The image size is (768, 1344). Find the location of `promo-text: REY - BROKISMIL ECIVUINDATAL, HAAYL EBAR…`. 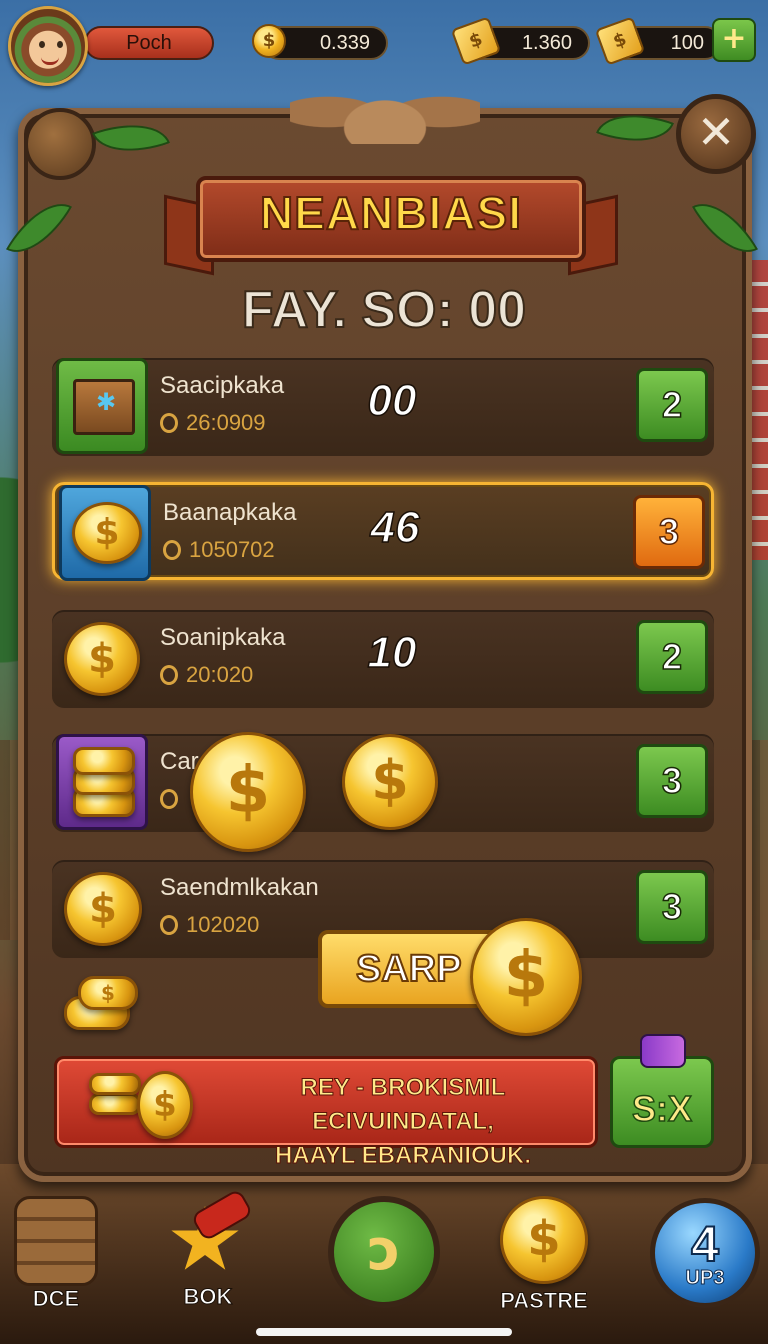

promo-text: REY - BROKISMIL ECIVUINDATAL, HAAYL EBAR… is located at coordinates (403, 1122).